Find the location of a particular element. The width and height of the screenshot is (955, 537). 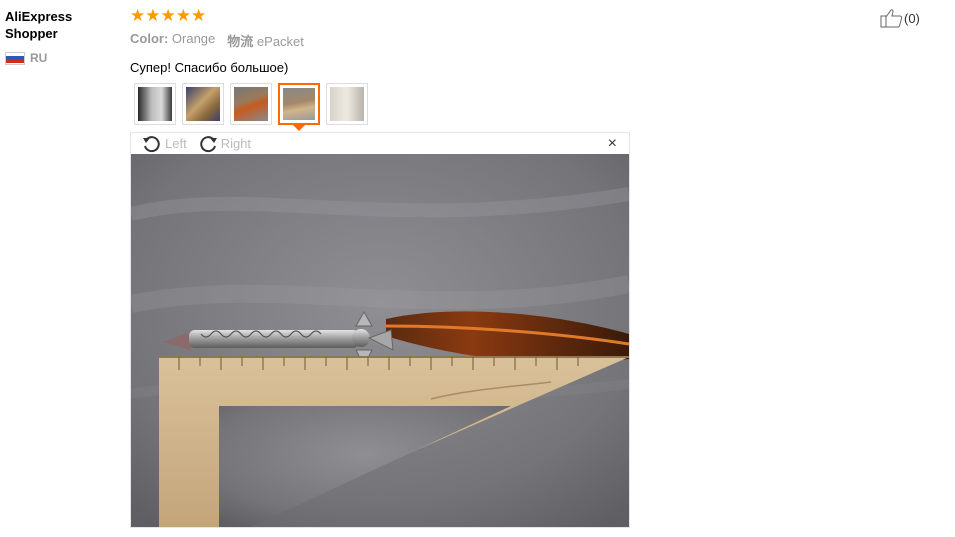

review-text: Супер! Спасибо большое) is located at coordinates (209, 67).